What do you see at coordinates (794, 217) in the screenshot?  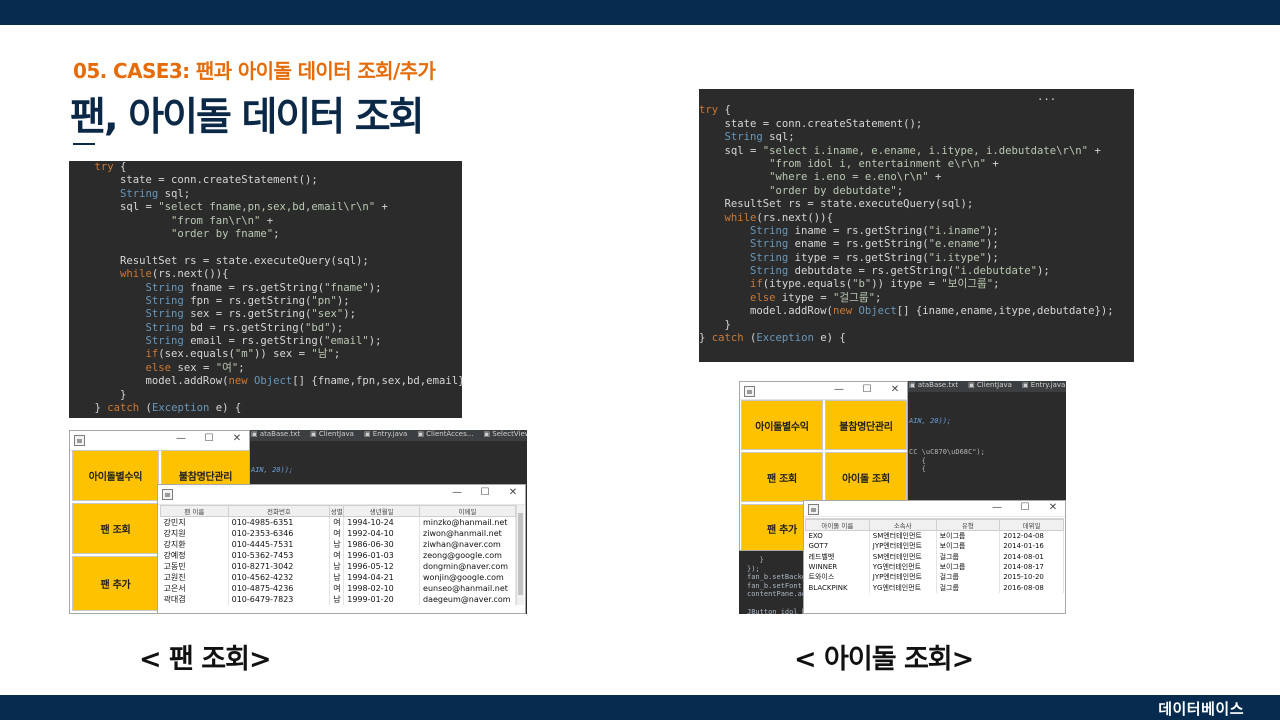 I see `code-token: (rs.next()){` at bounding box center [794, 217].